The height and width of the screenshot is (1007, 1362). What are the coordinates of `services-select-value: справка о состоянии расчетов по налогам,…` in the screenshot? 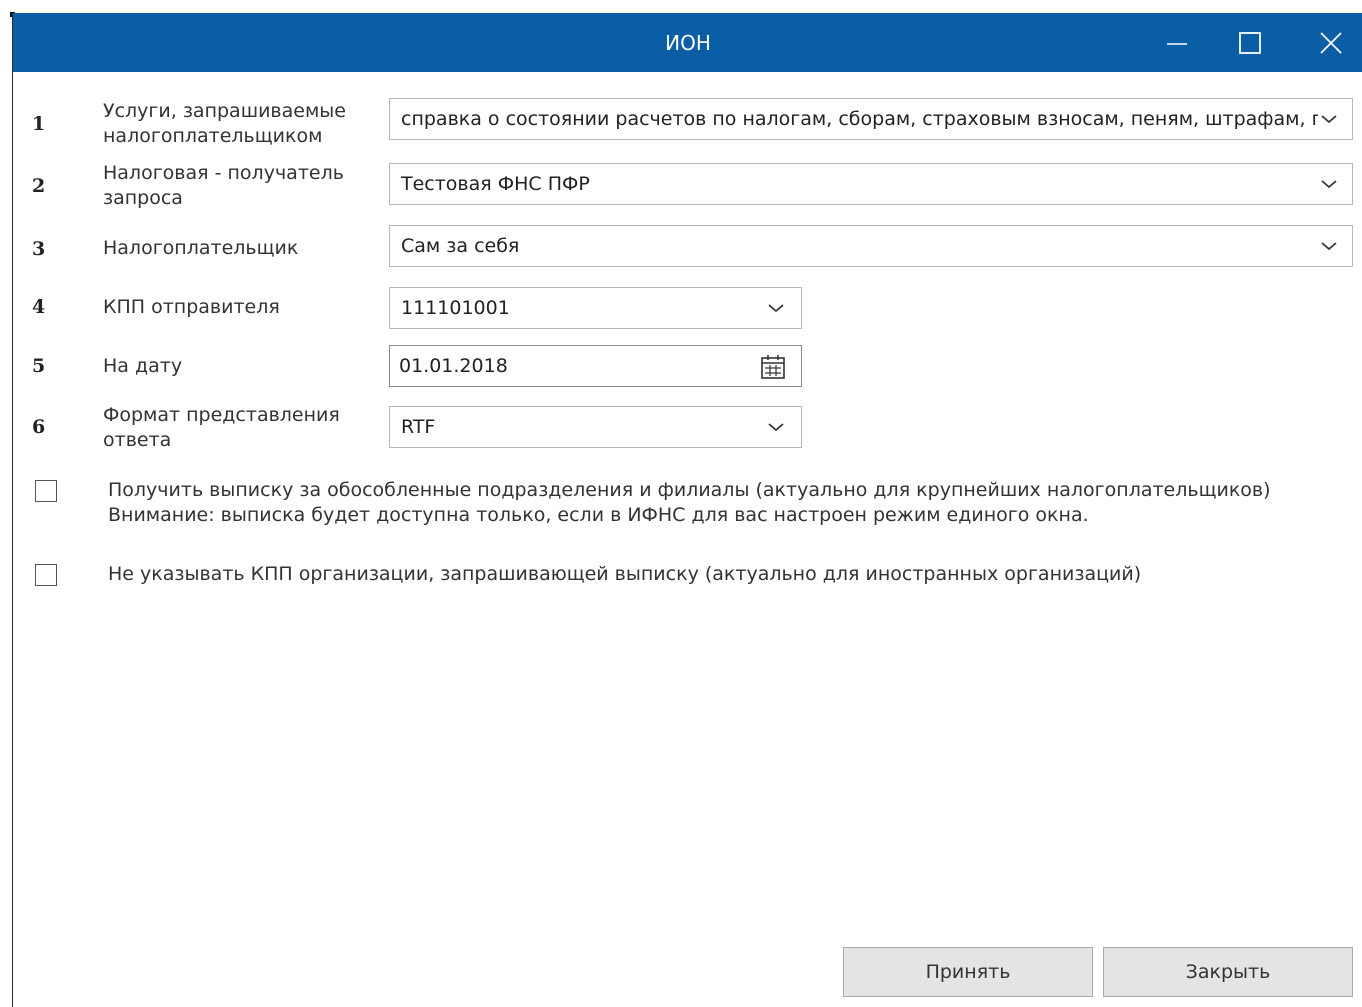 It's located at (859, 119).